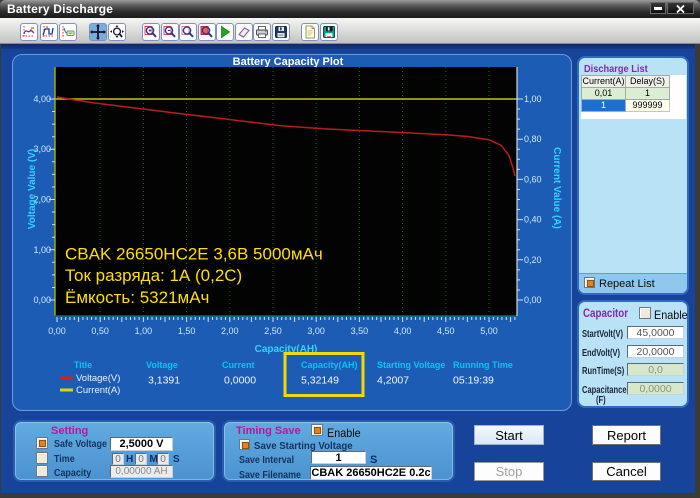  I want to click on svg-text: 0,0000, so click(240, 381).